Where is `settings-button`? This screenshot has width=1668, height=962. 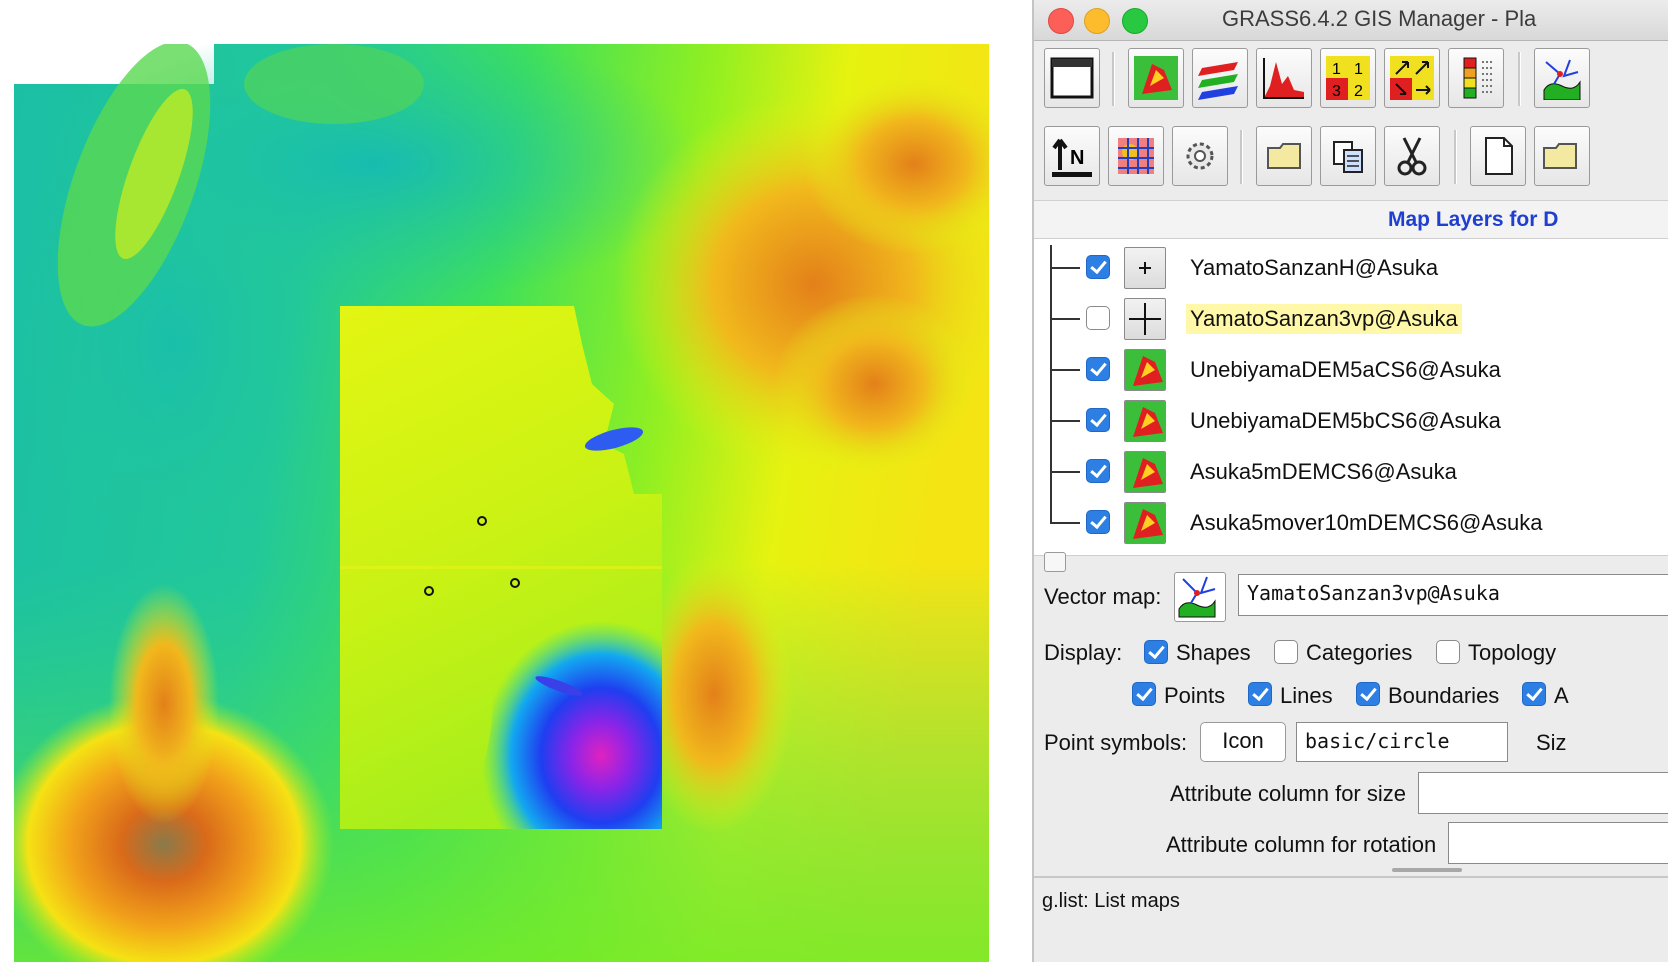
settings-button is located at coordinates (1200, 156).